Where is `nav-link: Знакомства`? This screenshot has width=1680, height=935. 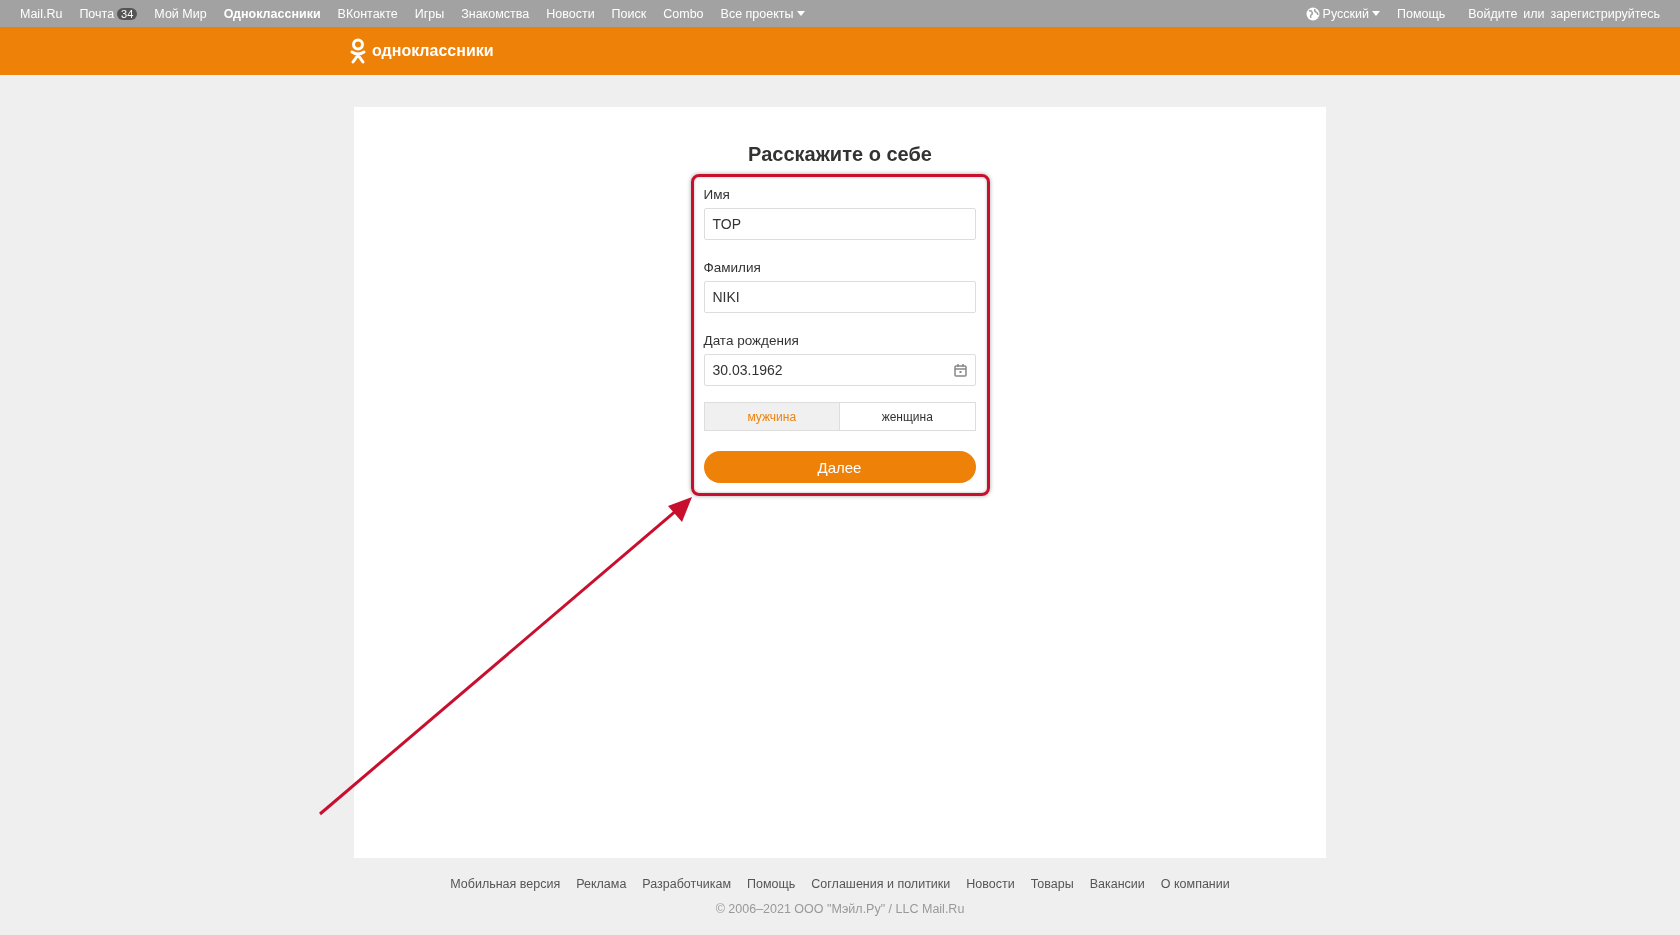
nav-link: Знакомства is located at coordinates (495, 13).